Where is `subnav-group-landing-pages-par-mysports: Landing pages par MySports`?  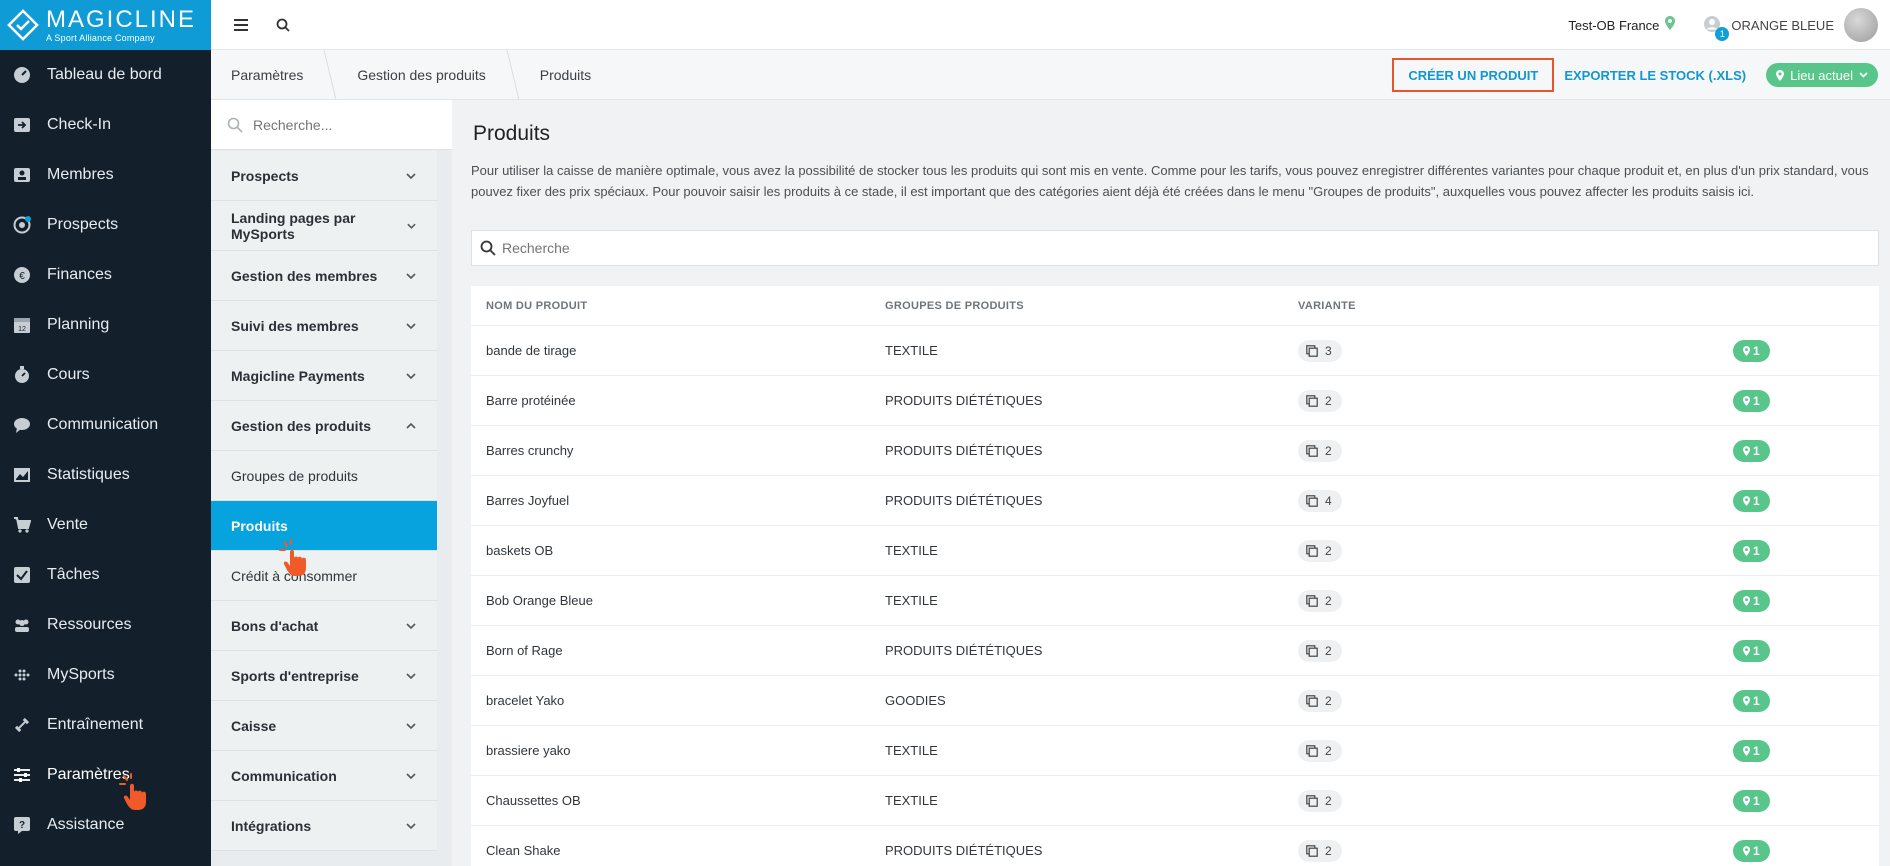 subnav-group-landing-pages-par-mysports: Landing pages par MySports is located at coordinates (324, 226).